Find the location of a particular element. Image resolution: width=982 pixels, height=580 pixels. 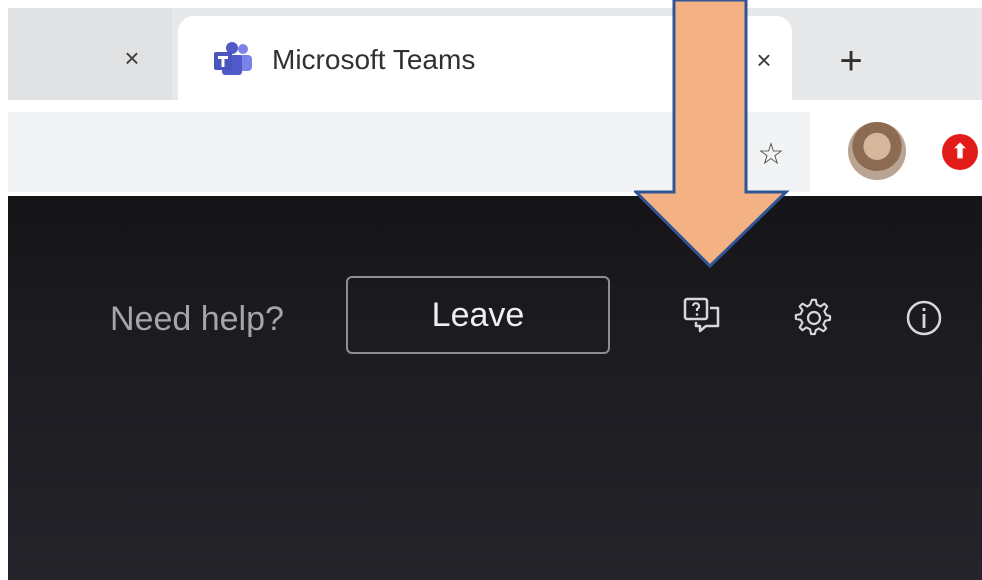

settings-gear-icon is located at coordinates (814, 318).